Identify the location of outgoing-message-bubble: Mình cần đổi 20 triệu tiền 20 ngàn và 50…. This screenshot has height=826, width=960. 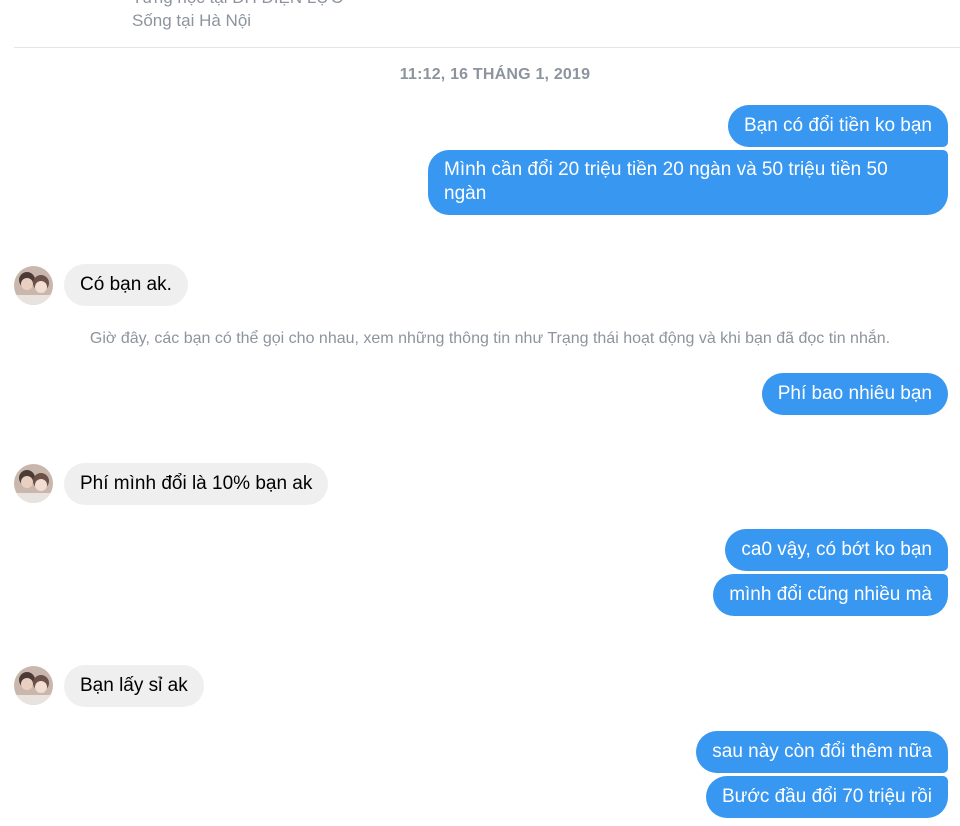
(688, 182).